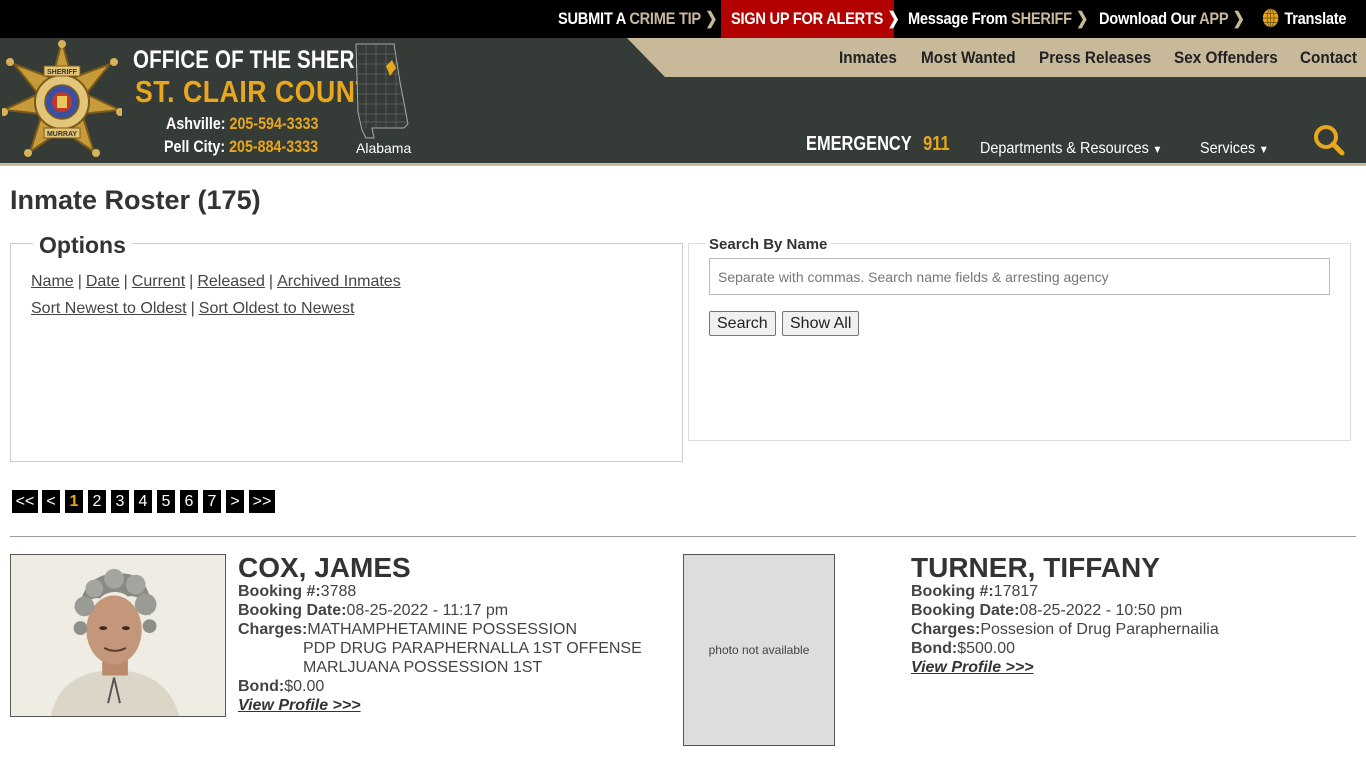  What do you see at coordinates (1041, 18) in the screenshot?
I see `message-highlight: SHERIFF` at bounding box center [1041, 18].